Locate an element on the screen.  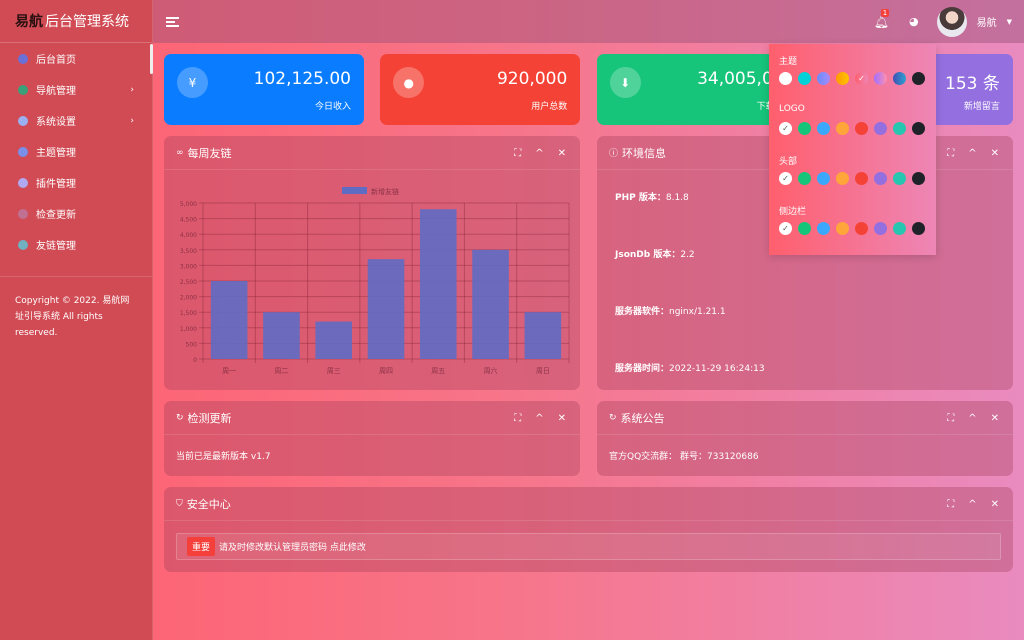
x-tick-label: 周日 is located at coordinates (543, 371).